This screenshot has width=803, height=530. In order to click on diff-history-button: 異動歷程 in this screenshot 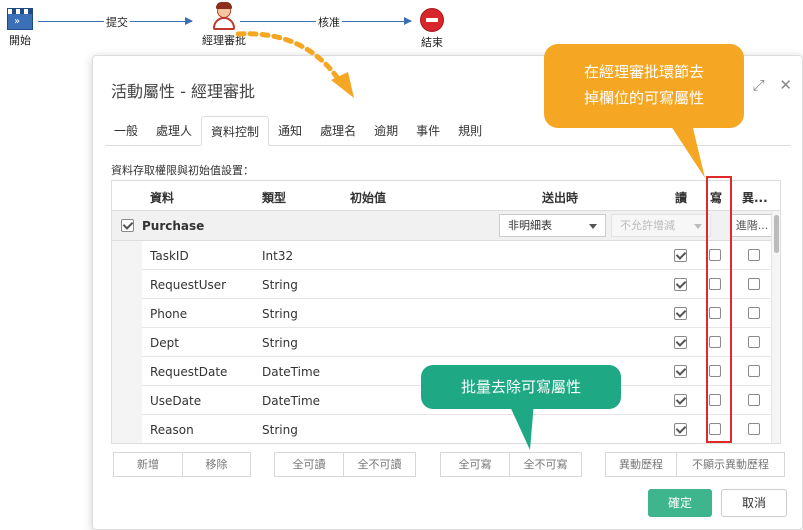, I will do `click(641, 464)`.